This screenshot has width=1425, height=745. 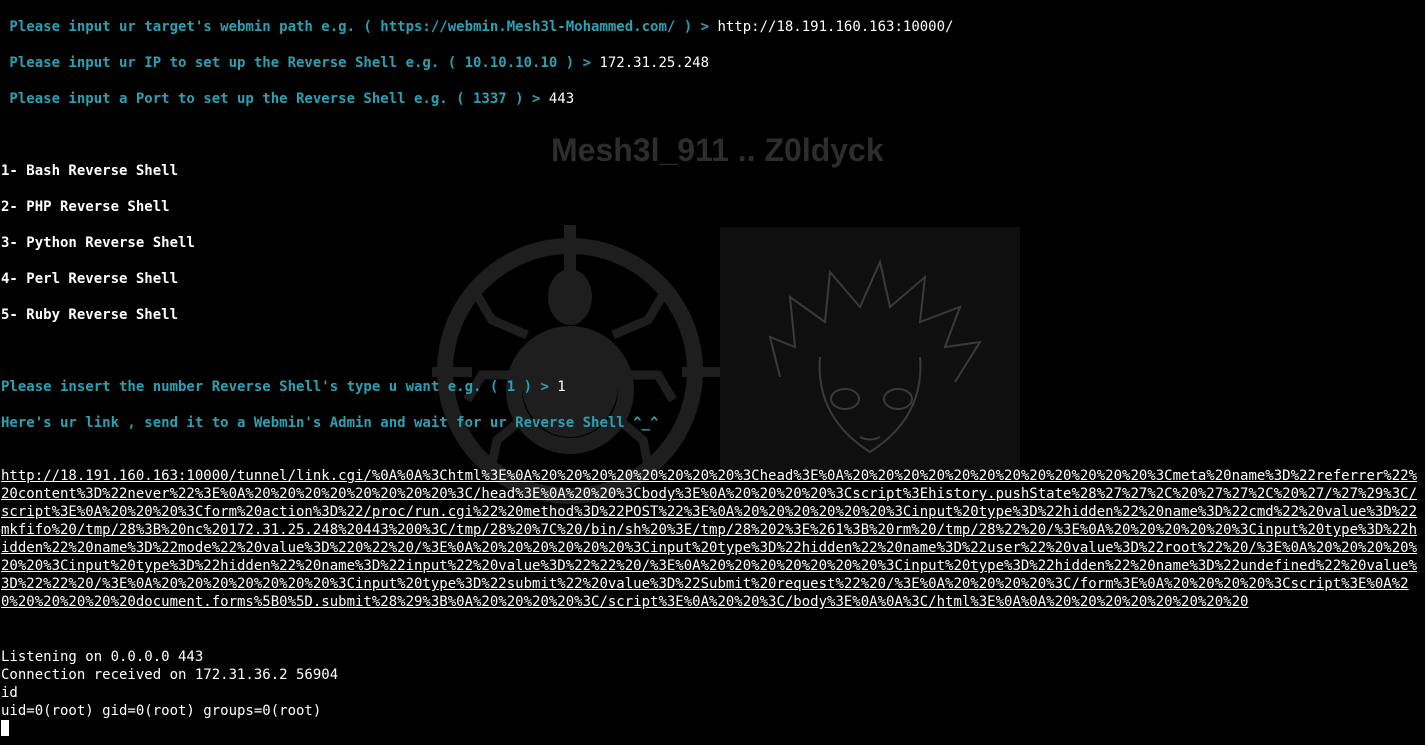 I want to click on menu-item-ruby: 5- Ruby Reverse Shell, so click(x=90, y=315).